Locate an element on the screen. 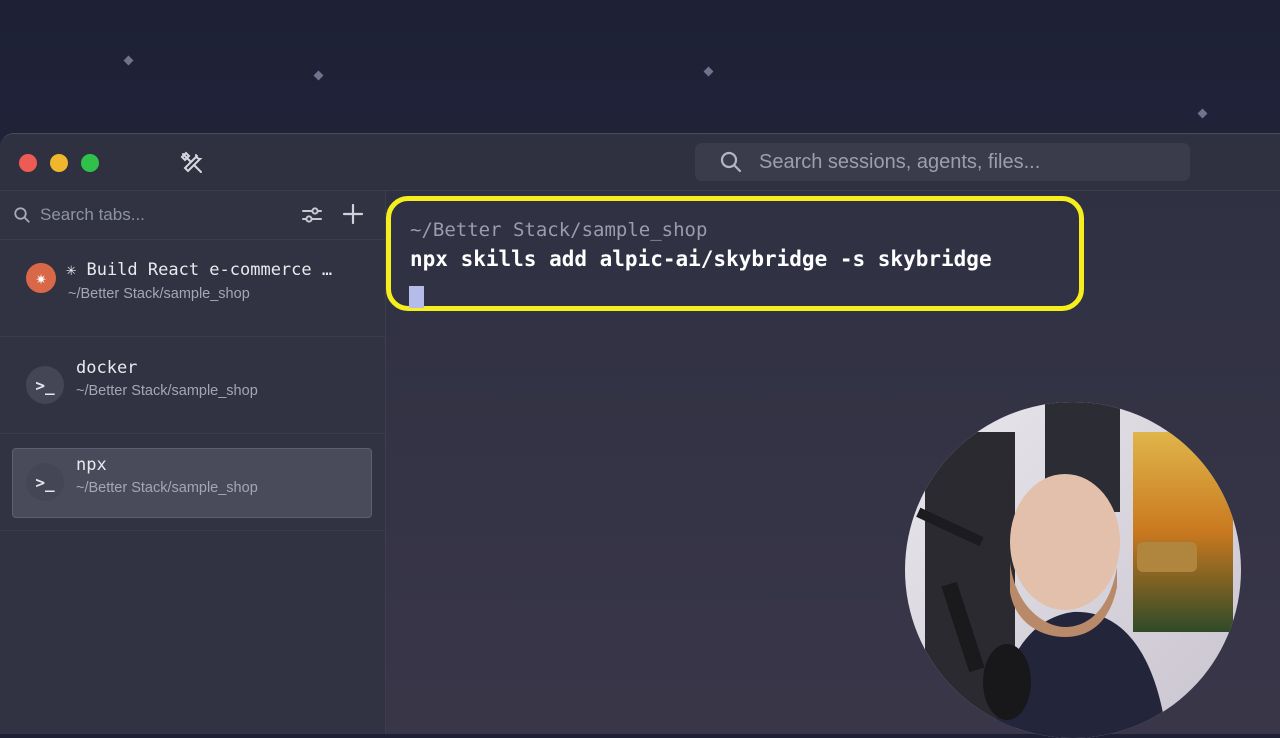  claude-icon: ✷ is located at coordinates (41, 278).